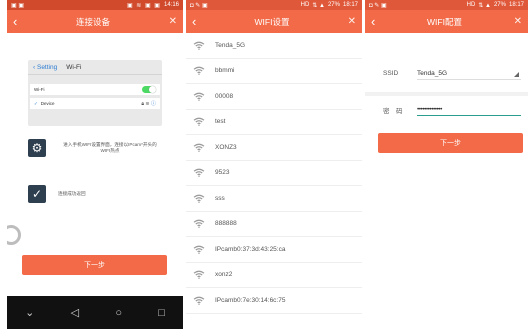 Image resolution: width=528 pixels, height=329 pixels. Describe the element at coordinates (14, 235) in the screenshot. I see `floating-ring-icon` at that location.